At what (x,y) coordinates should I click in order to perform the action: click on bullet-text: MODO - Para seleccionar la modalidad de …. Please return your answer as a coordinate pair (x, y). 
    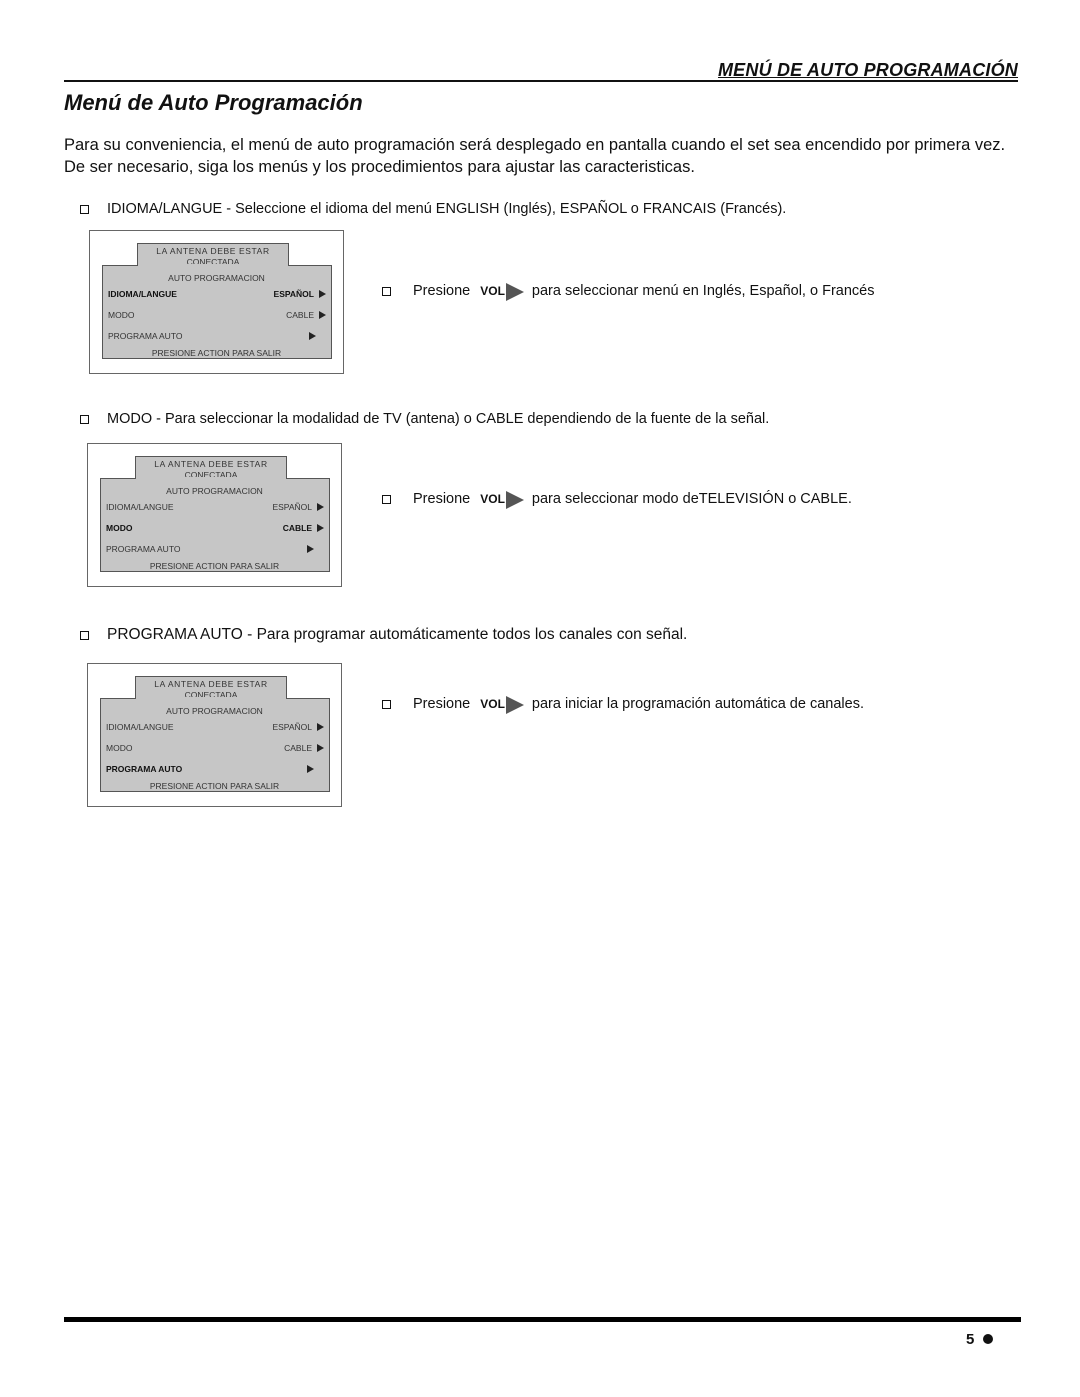
    Looking at the image, I should click on (438, 419).